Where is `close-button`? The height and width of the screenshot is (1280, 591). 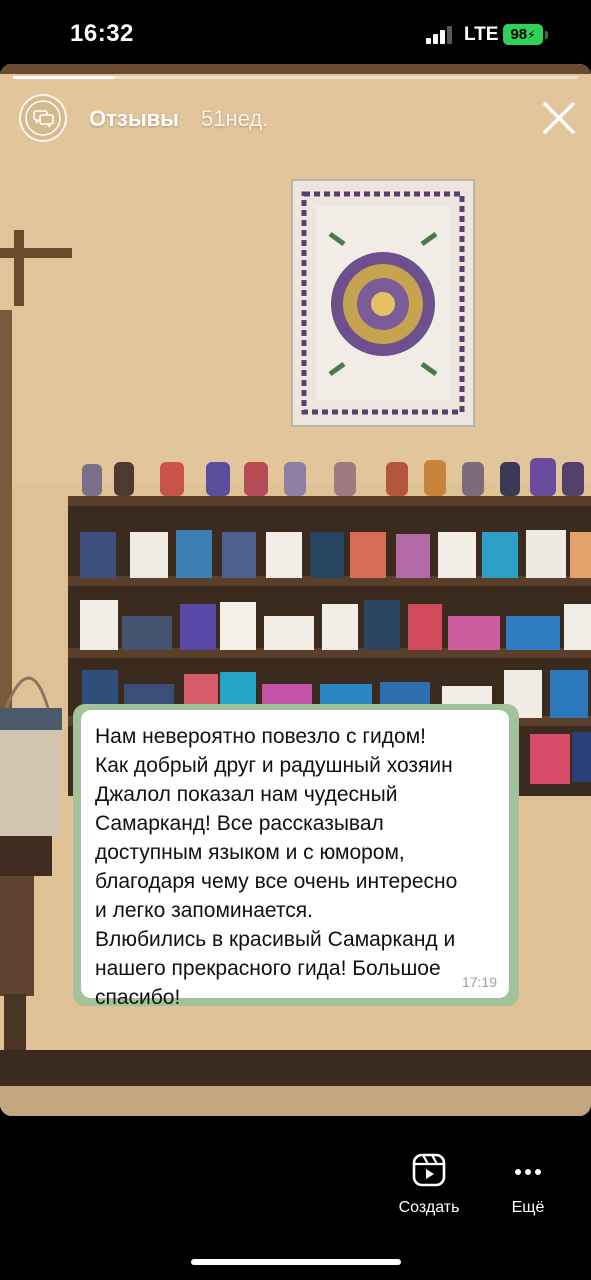 close-button is located at coordinates (559, 118).